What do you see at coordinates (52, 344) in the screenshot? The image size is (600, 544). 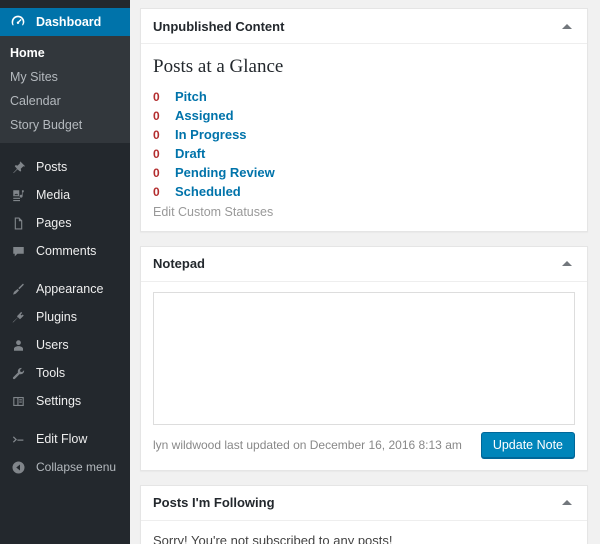 I see `sidebar-item-label: Users` at bounding box center [52, 344].